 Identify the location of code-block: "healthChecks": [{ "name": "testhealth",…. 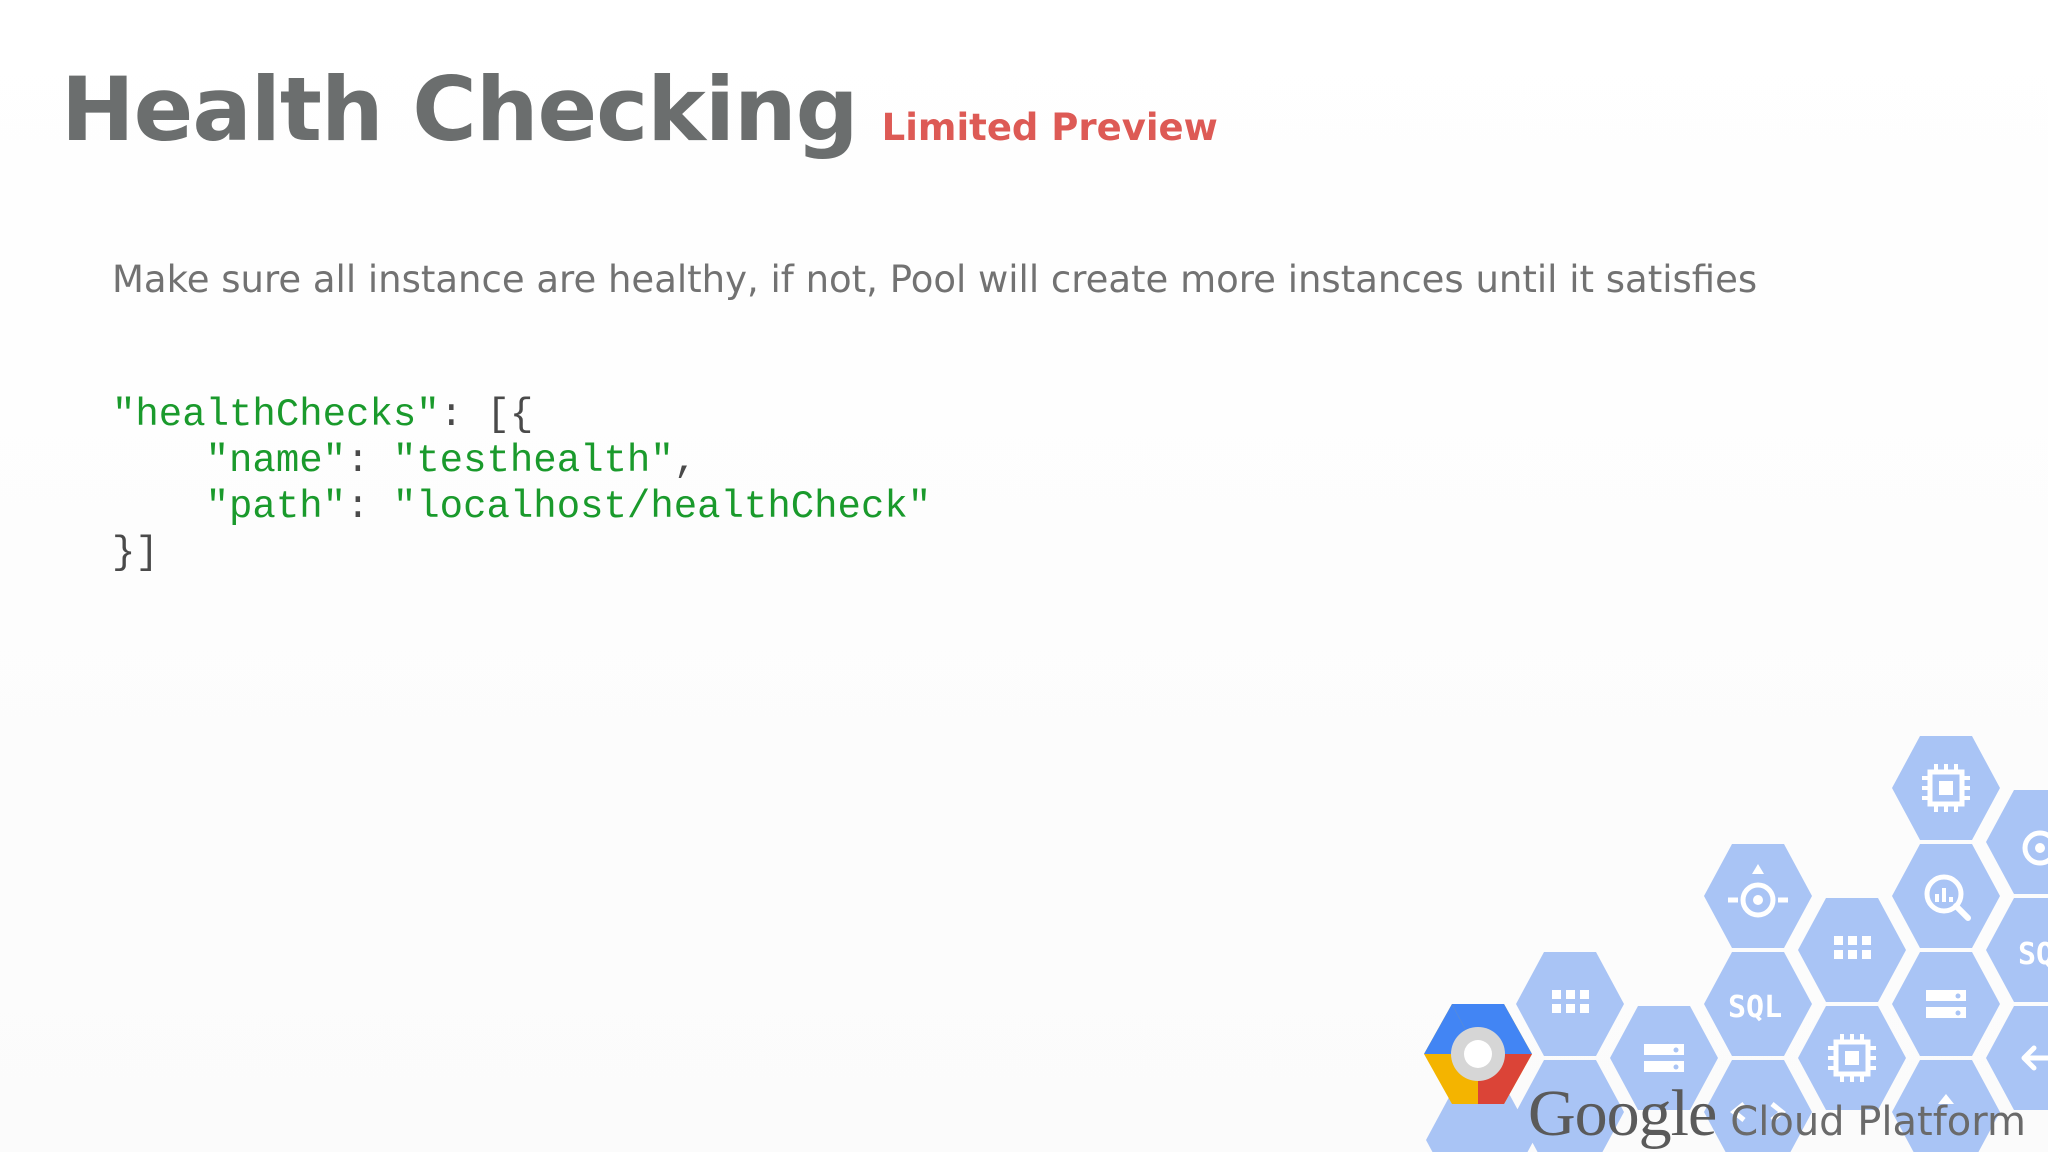
(521, 484).